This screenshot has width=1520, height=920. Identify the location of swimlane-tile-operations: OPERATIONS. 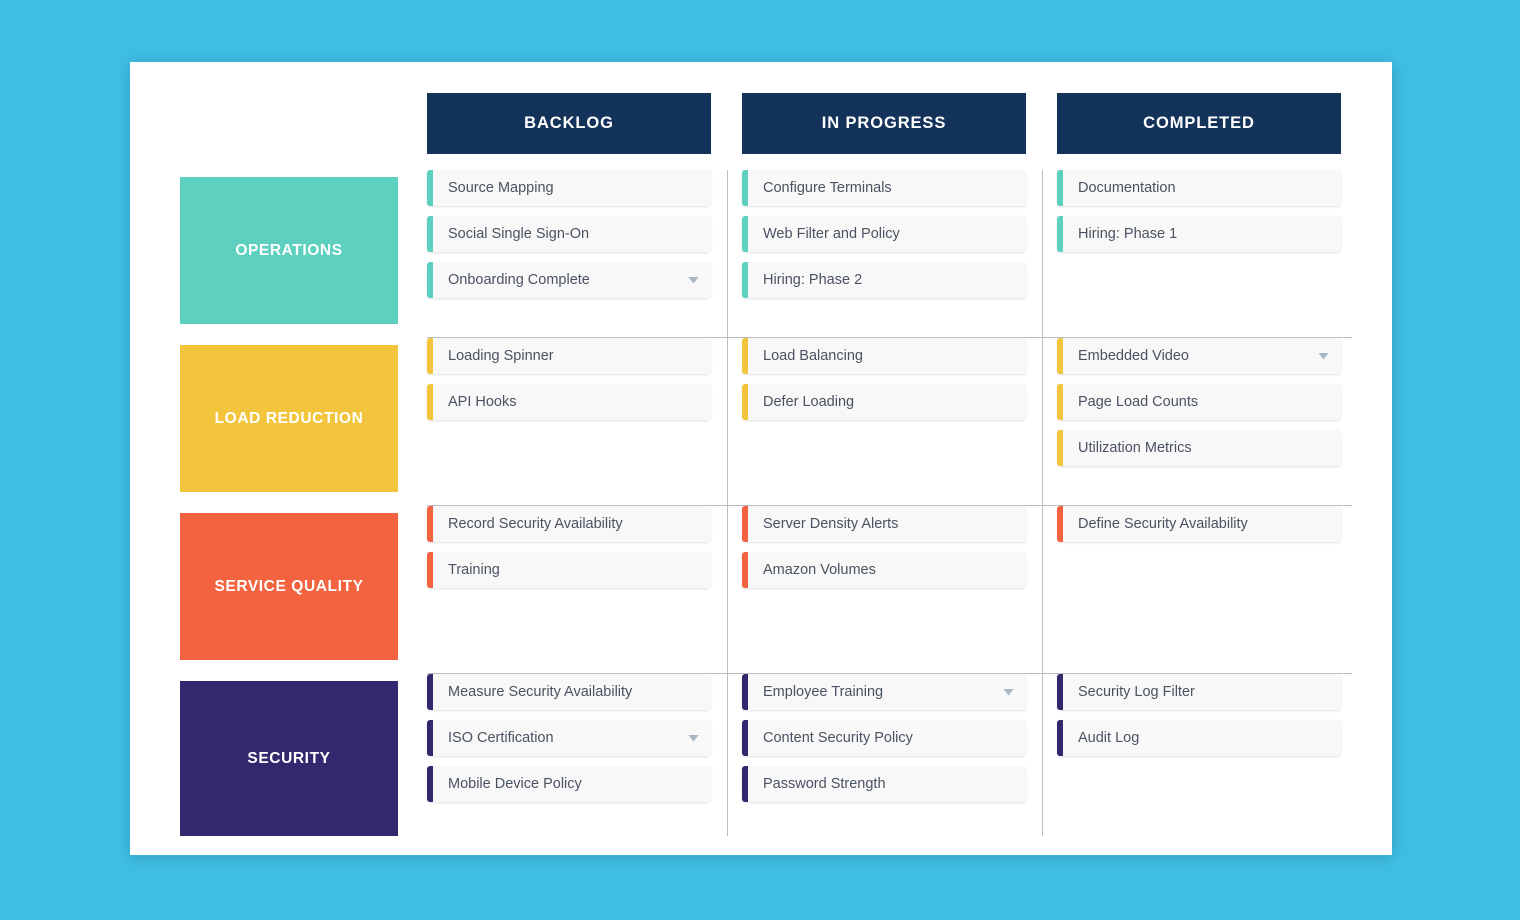
(289, 250).